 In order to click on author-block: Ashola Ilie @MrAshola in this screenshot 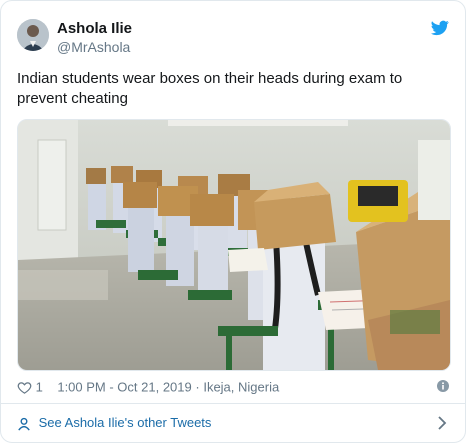, I will do `click(94, 38)`.